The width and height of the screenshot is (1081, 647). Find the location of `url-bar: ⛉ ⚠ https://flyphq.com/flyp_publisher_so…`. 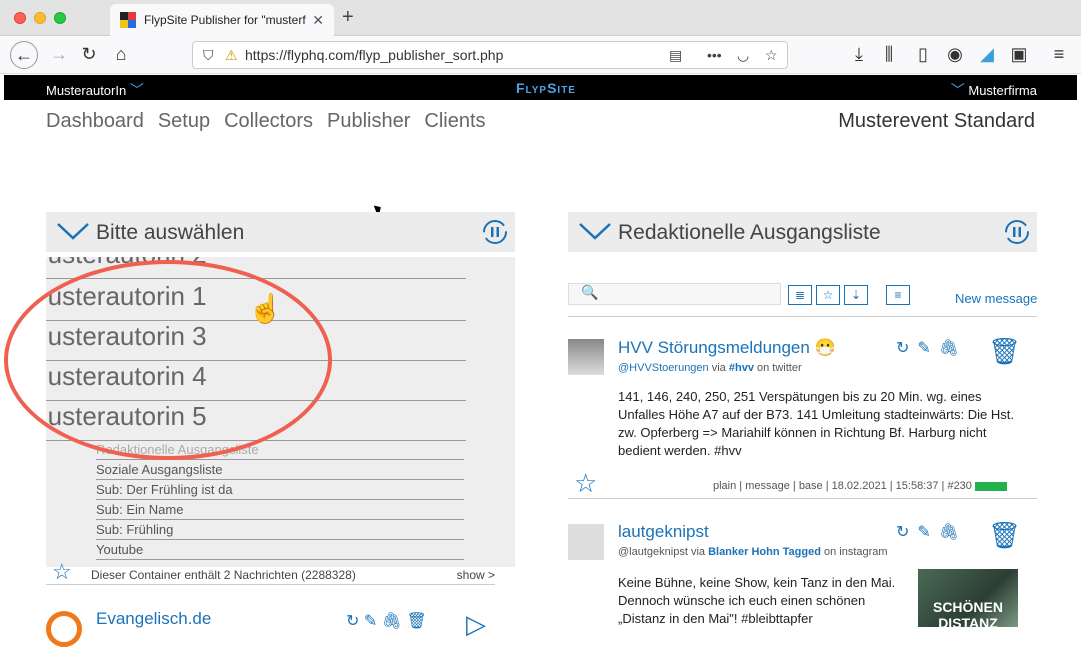

url-bar: ⛉ ⚠ https://flyphq.com/flyp_publisher_so… is located at coordinates (490, 55).